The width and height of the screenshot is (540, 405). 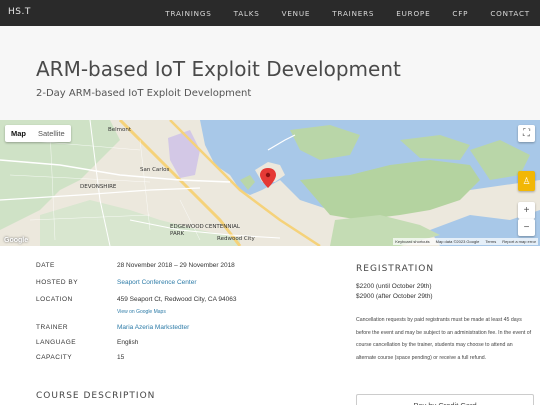 I want to click on map-data-credit: Map data ©2023 Google, so click(x=457, y=241).